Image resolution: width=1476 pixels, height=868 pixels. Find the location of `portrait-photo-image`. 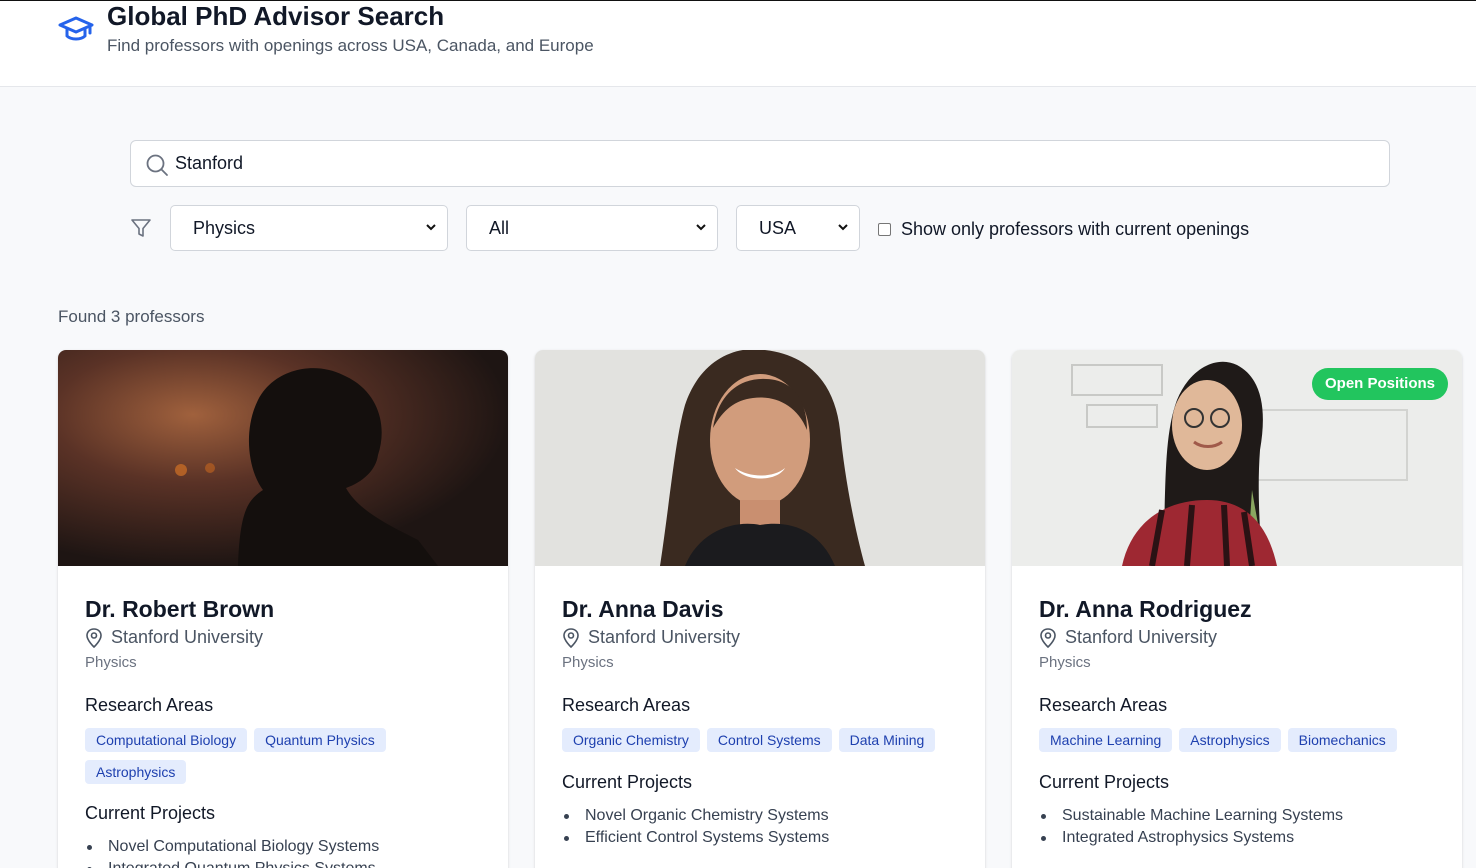

portrait-photo-image is located at coordinates (760, 458).